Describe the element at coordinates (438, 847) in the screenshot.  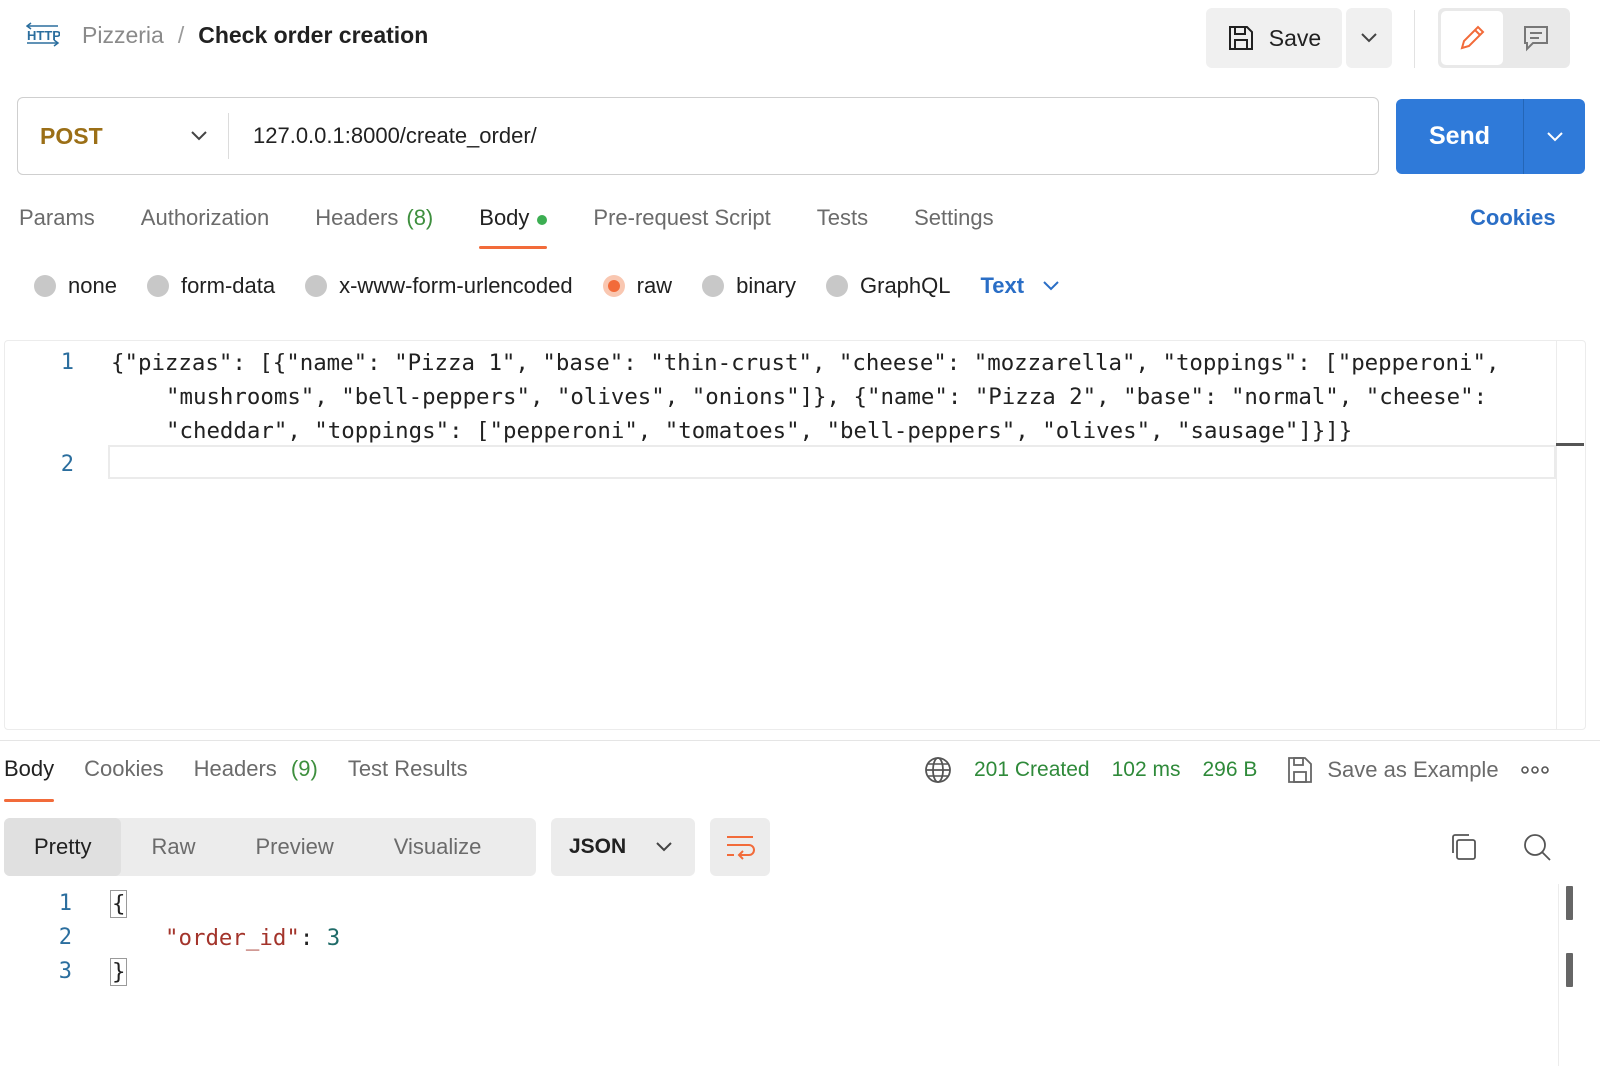
I see `view-visualize: Visualize` at that location.